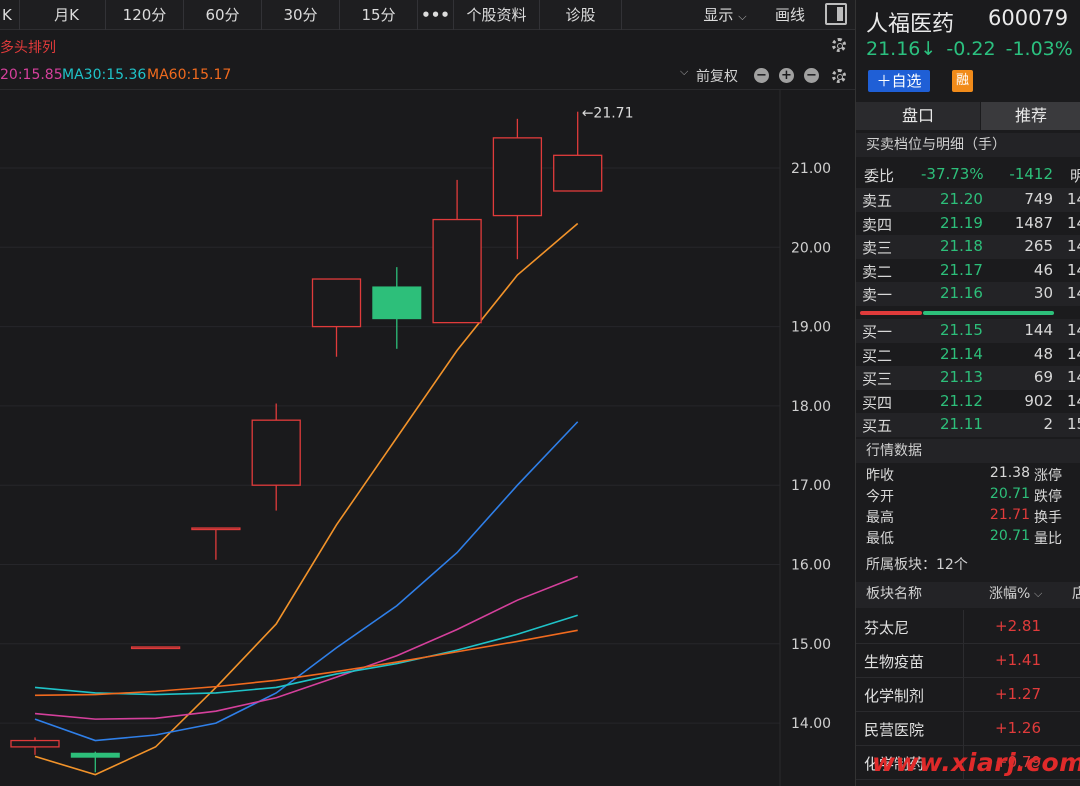 The width and height of the screenshot is (1080, 786). Describe the element at coordinates (968, 729) in the screenshot. I see `sector-row: 民营医院 +1.26` at that location.